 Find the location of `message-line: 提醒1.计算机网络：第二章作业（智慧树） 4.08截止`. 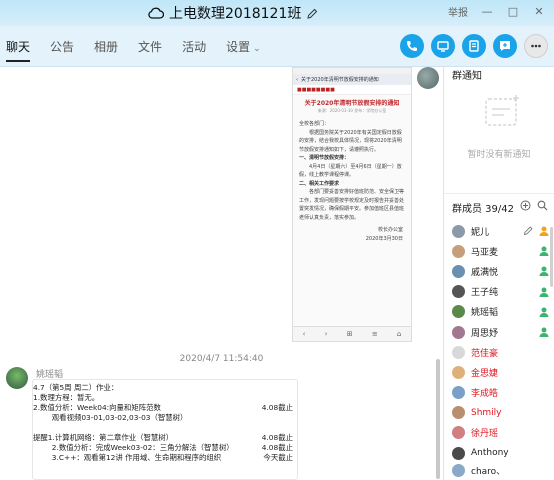

message-line: 提醒1.计算机网络：第二章作业（智慧树） 4.08截止 is located at coordinates (165, 438).